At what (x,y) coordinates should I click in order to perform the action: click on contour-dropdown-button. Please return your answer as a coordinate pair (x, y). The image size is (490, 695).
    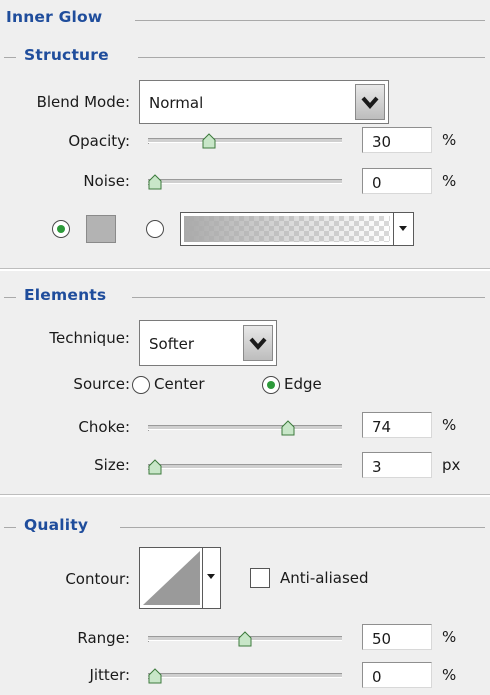
    Looking at the image, I should click on (211, 578).